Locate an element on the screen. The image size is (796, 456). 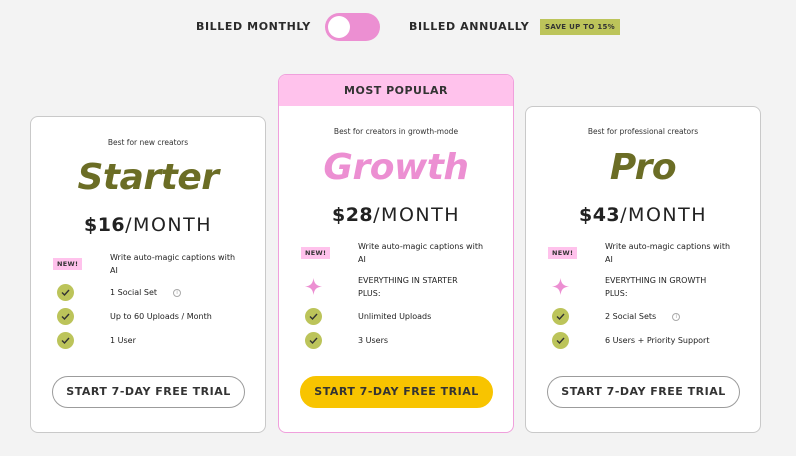
billing-toggle is located at coordinates (352, 27).